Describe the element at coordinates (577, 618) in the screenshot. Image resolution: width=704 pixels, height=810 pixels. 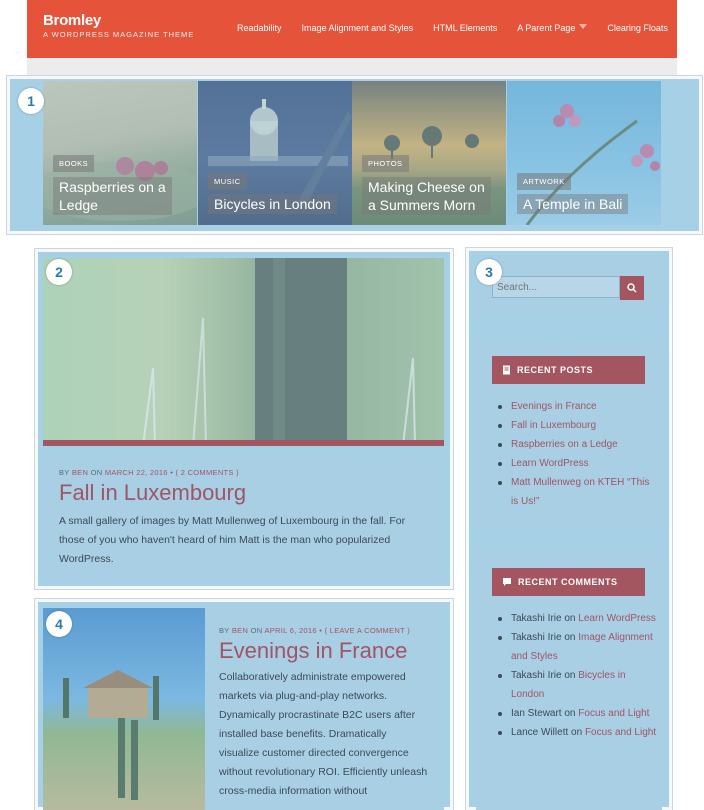
I see `list-item: Takashi Irie on Learn WordPress` at that location.